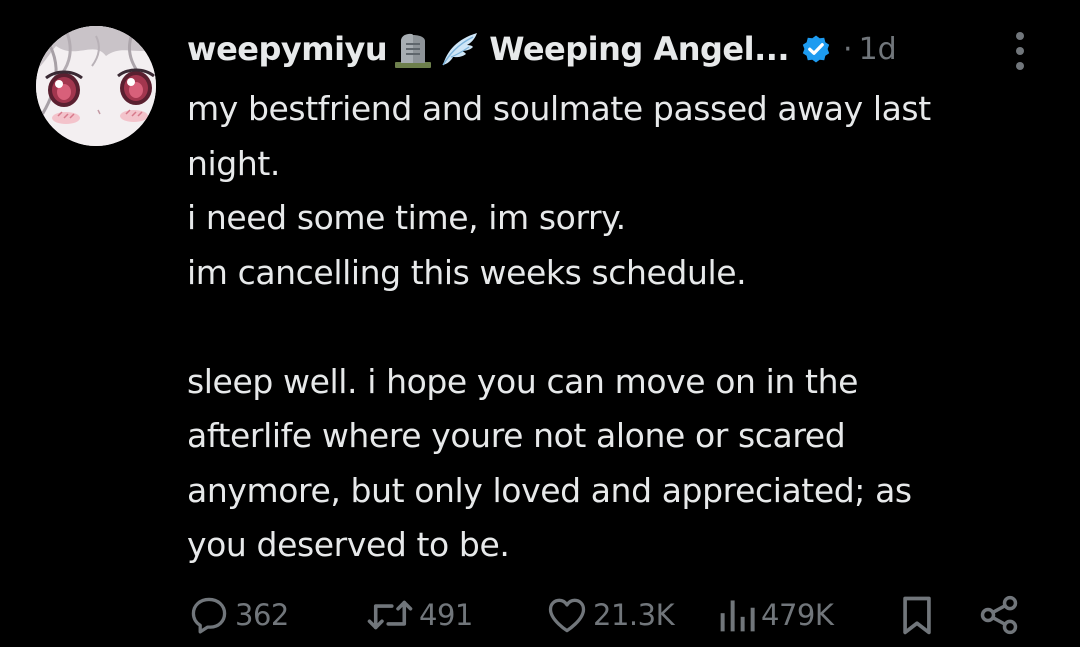  What do you see at coordinates (816, 49) in the screenshot?
I see `verified-badge-icon` at bounding box center [816, 49].